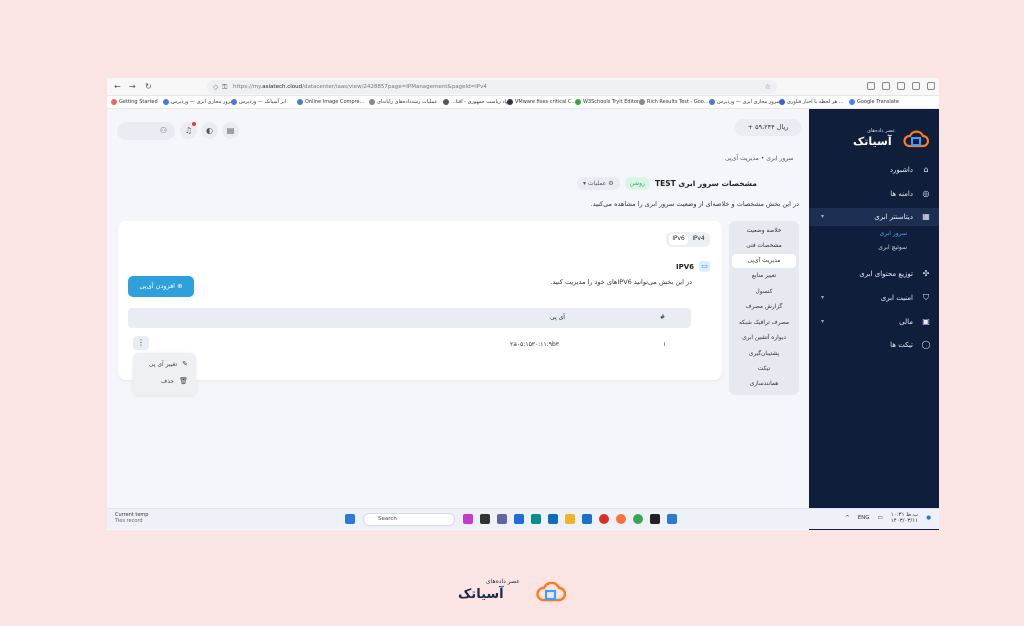  I want to click on menu-icon, so click(931, 86).